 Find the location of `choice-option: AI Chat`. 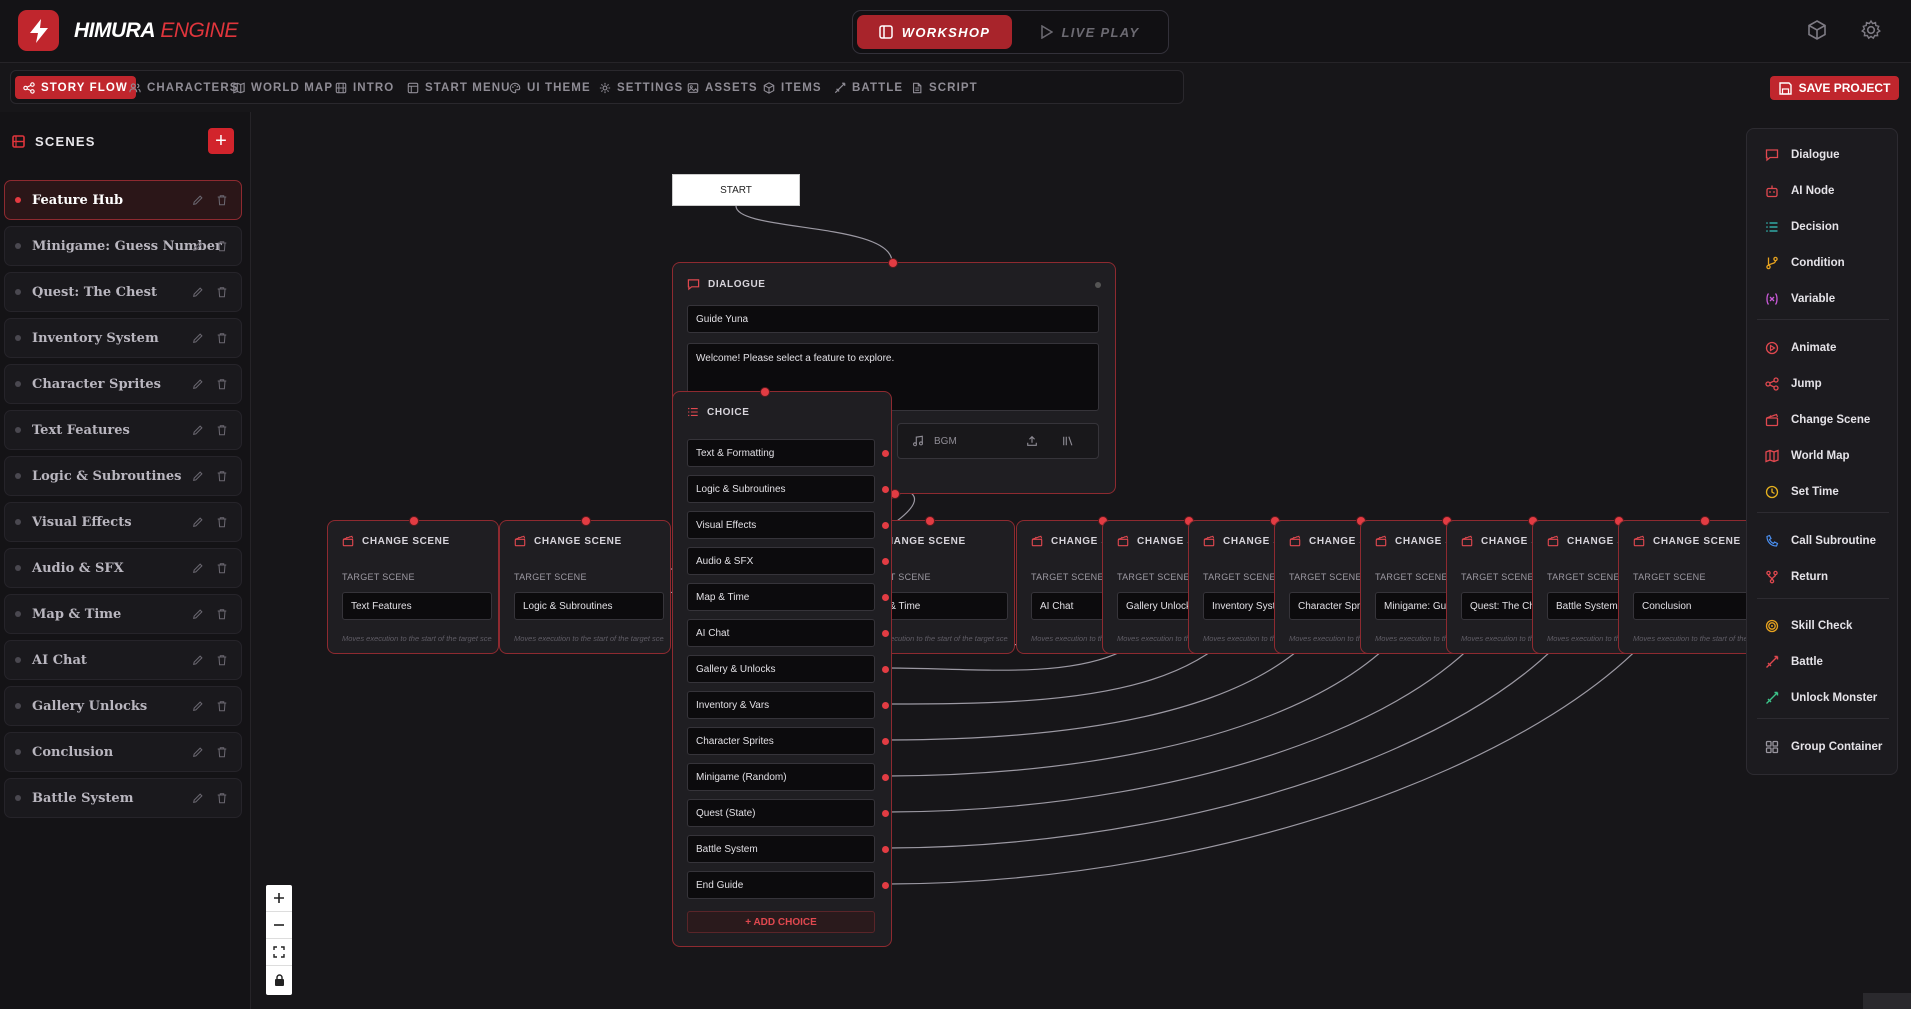

choice-option: AI Chat is located at coordinates (781, 633).